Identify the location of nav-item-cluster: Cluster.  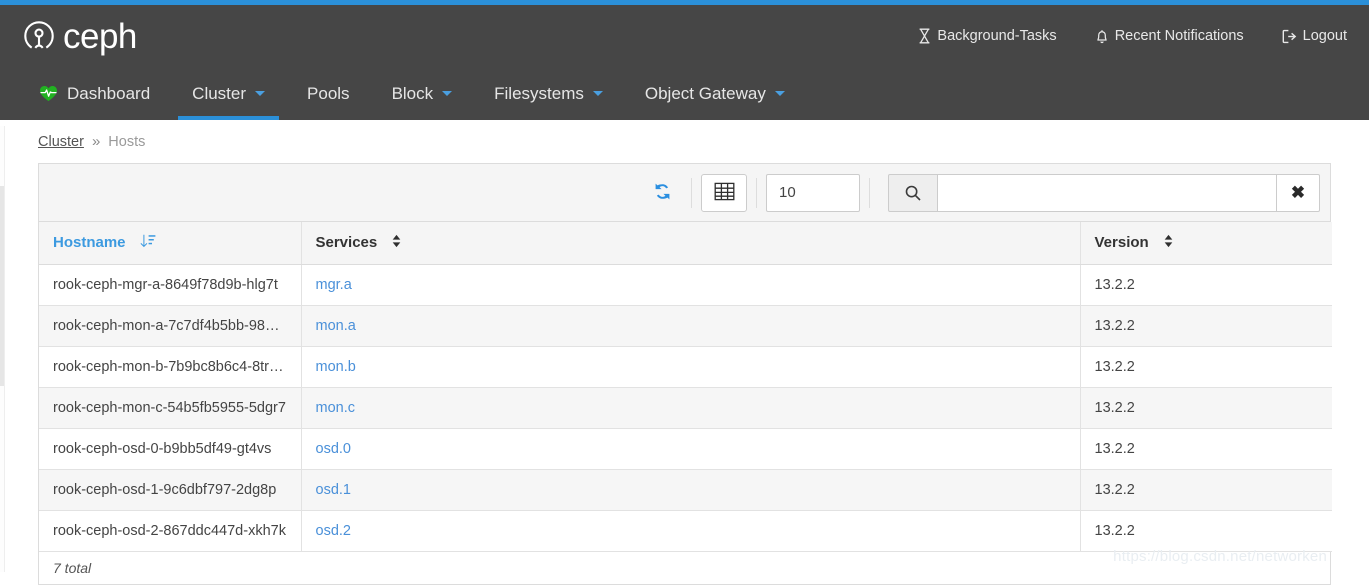
(228, 93).